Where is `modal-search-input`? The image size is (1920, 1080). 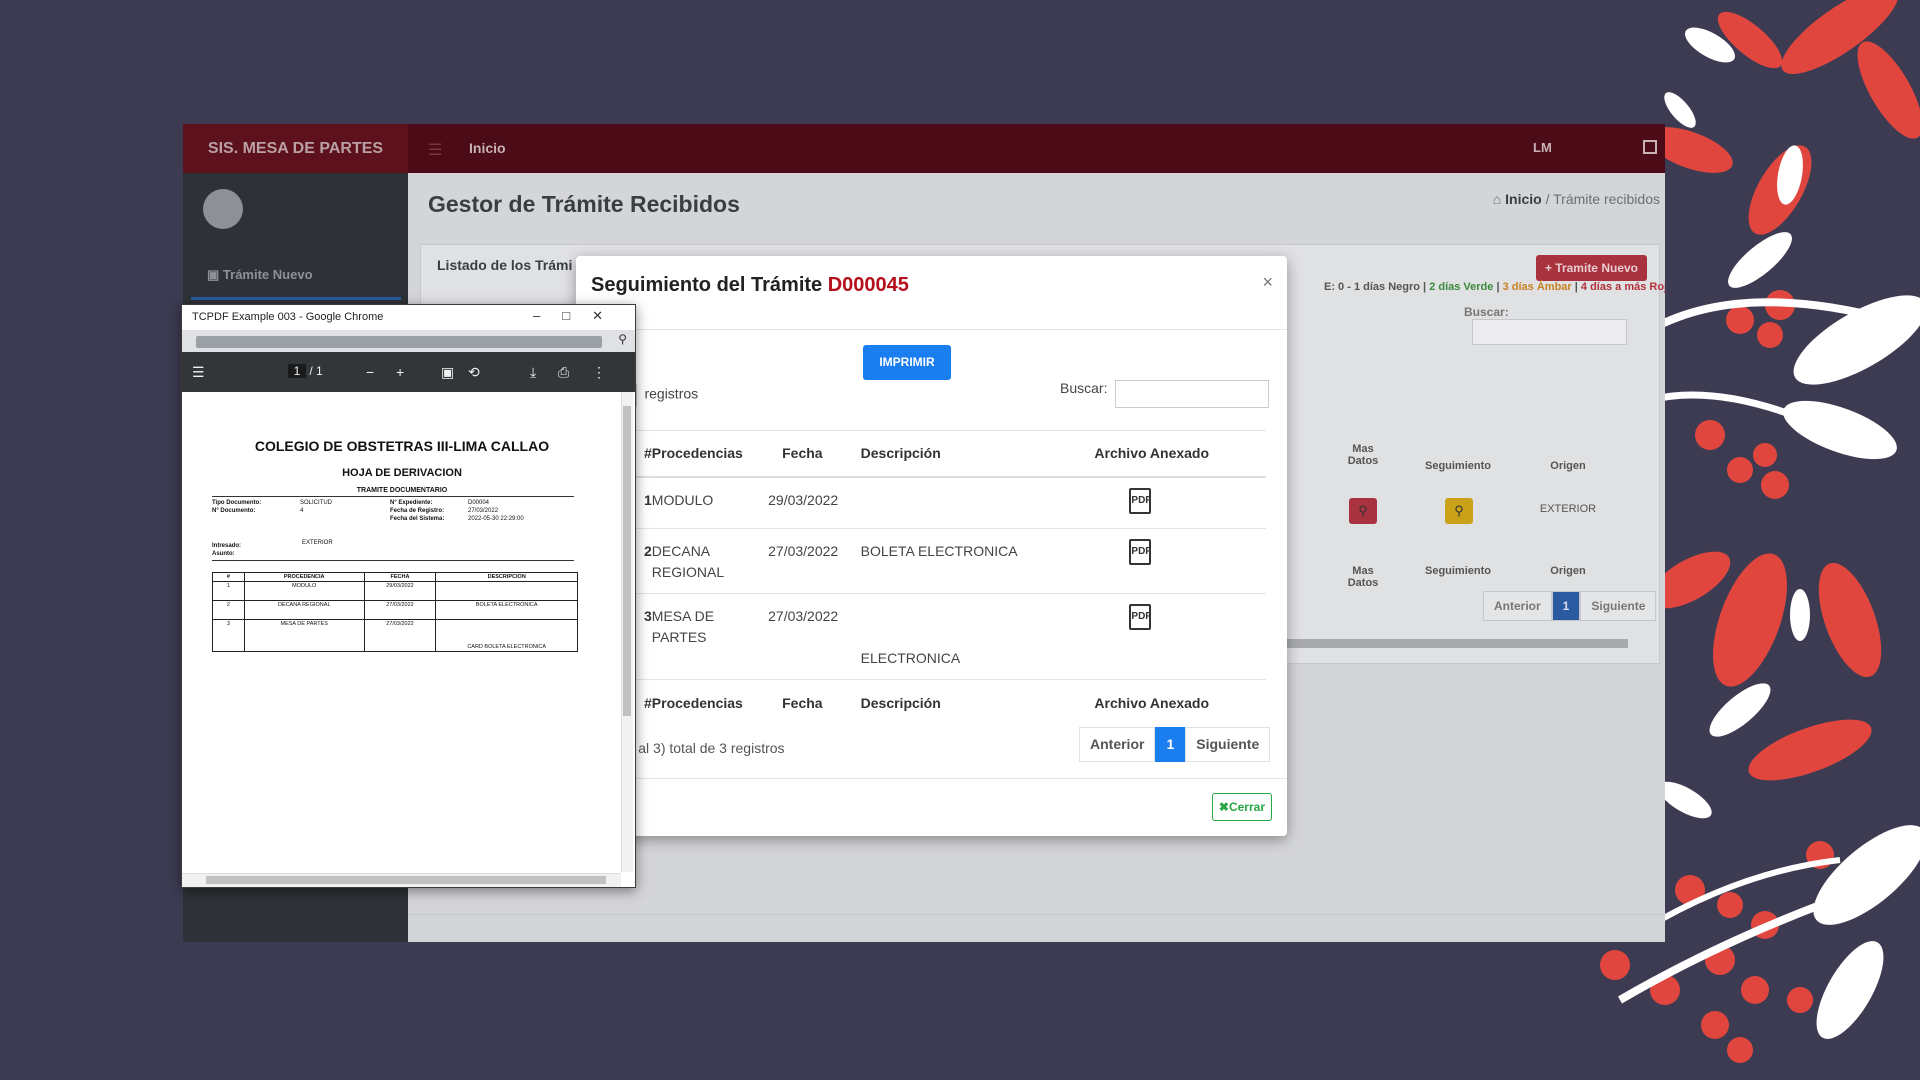 modal-search-input is located at coordinates (1192, 394).